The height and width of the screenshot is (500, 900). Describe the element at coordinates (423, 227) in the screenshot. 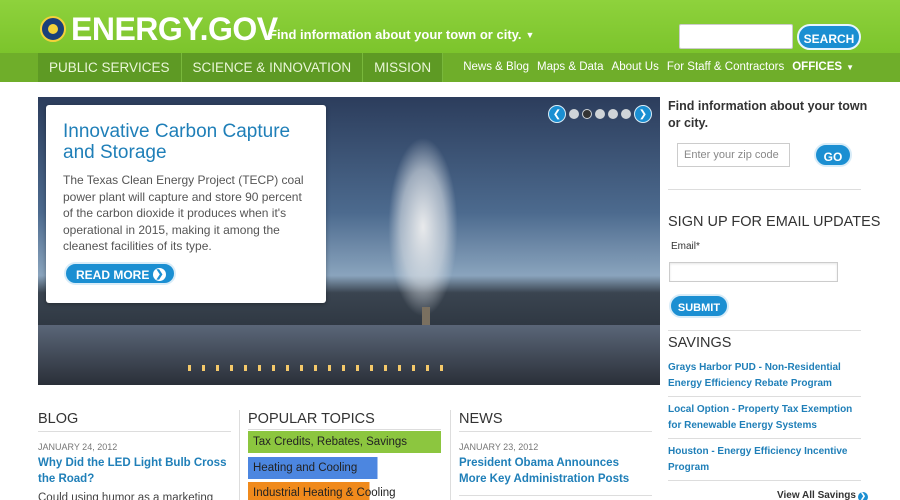

I see `smoke-plume-image` at that location.